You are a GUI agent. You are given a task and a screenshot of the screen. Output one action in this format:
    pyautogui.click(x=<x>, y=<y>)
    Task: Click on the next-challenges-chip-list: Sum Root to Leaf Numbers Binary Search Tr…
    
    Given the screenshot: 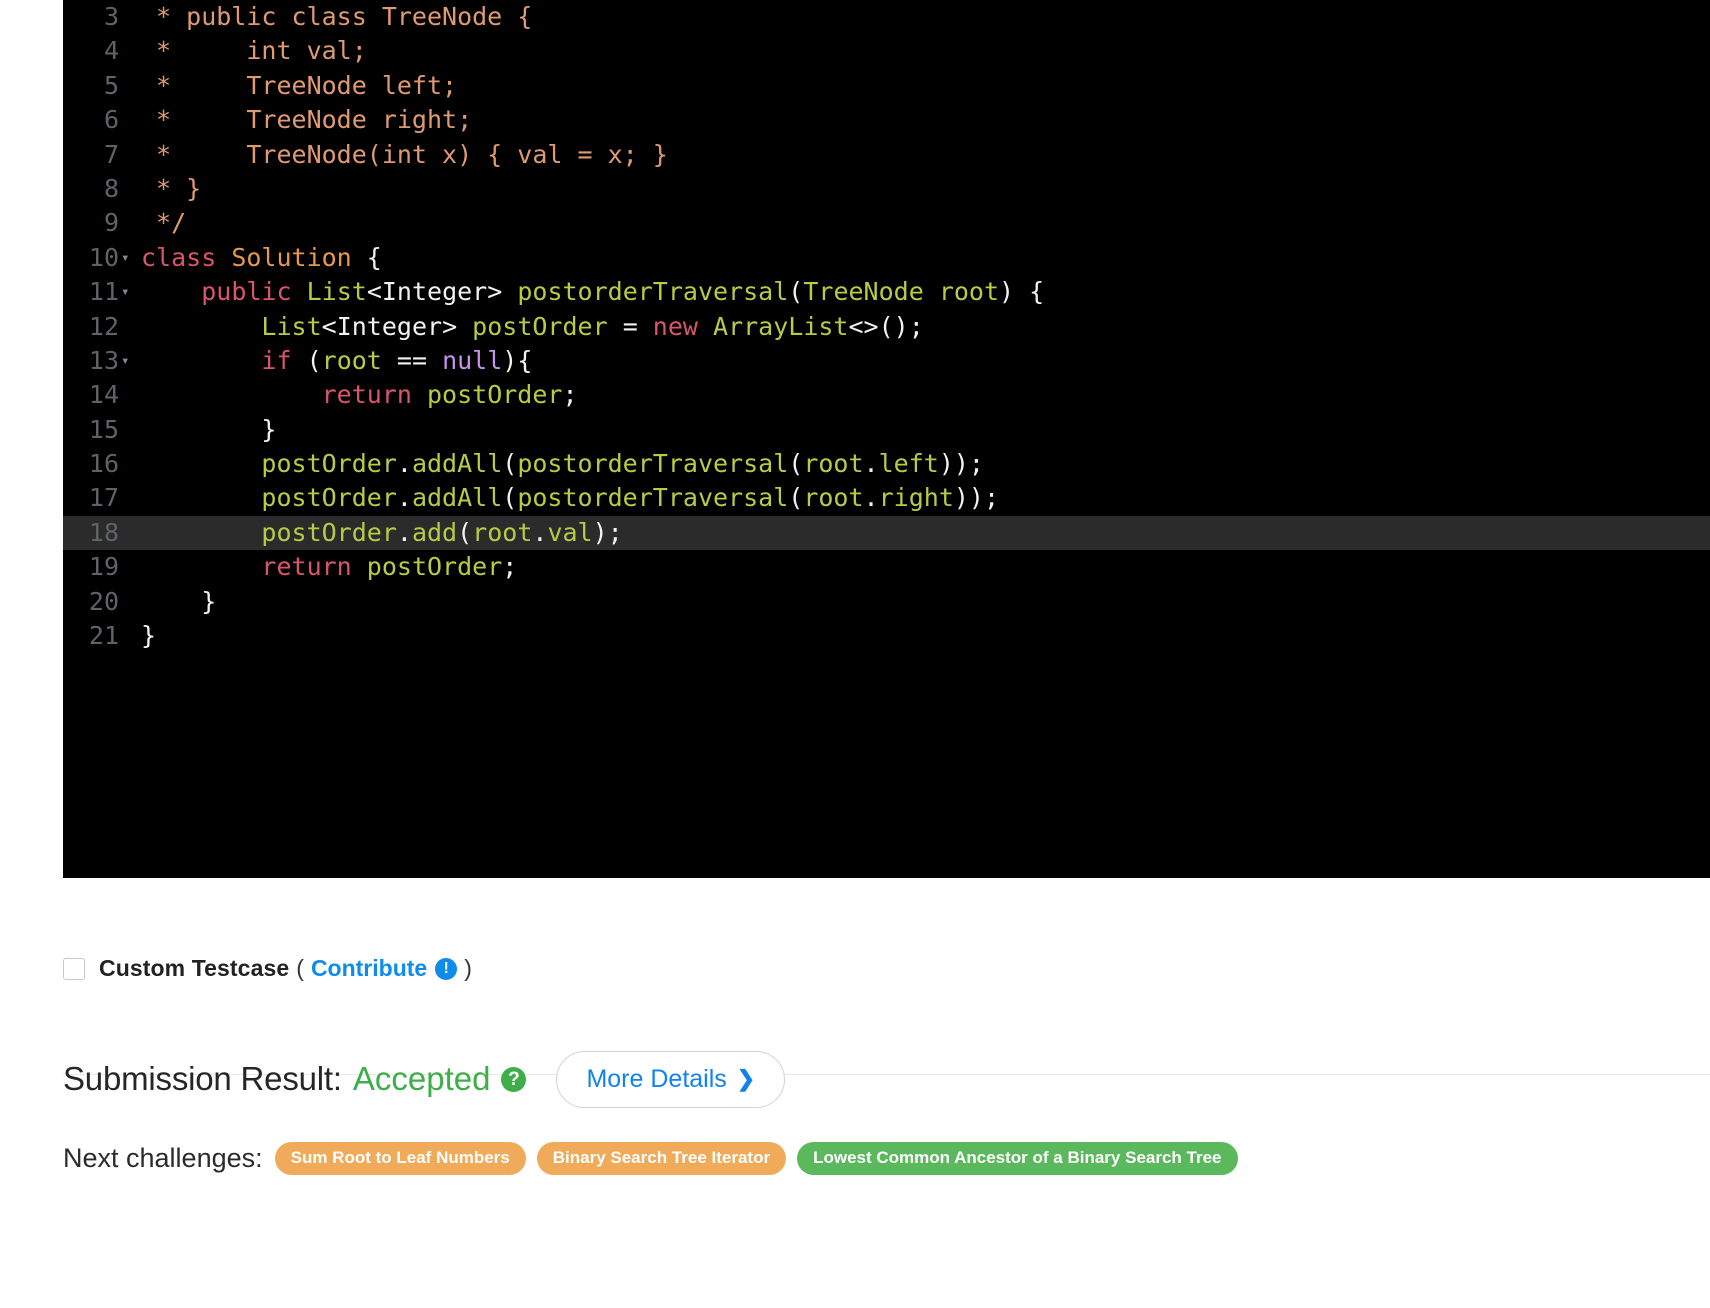 What is the action you would take?
    pyautogui.click(x=761, y=1158)
    